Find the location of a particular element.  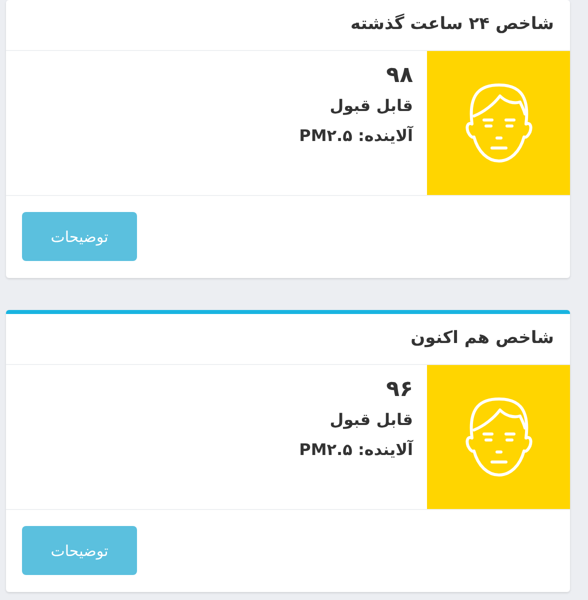

index-value: ۹۶ is located at coordinates (399, 390).